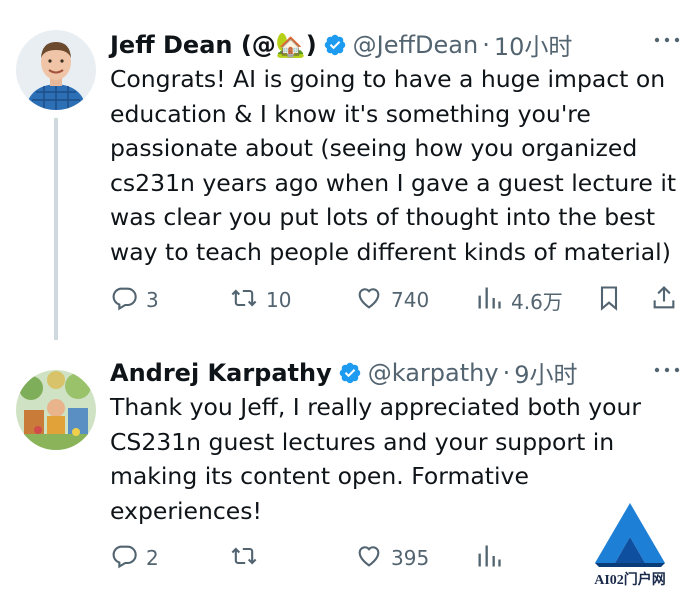 The width and height of the screenshot is (700, 595). Describe the element at coordinates (279, 300) in the screenshot. I see `retweet-count: 10` at that location.